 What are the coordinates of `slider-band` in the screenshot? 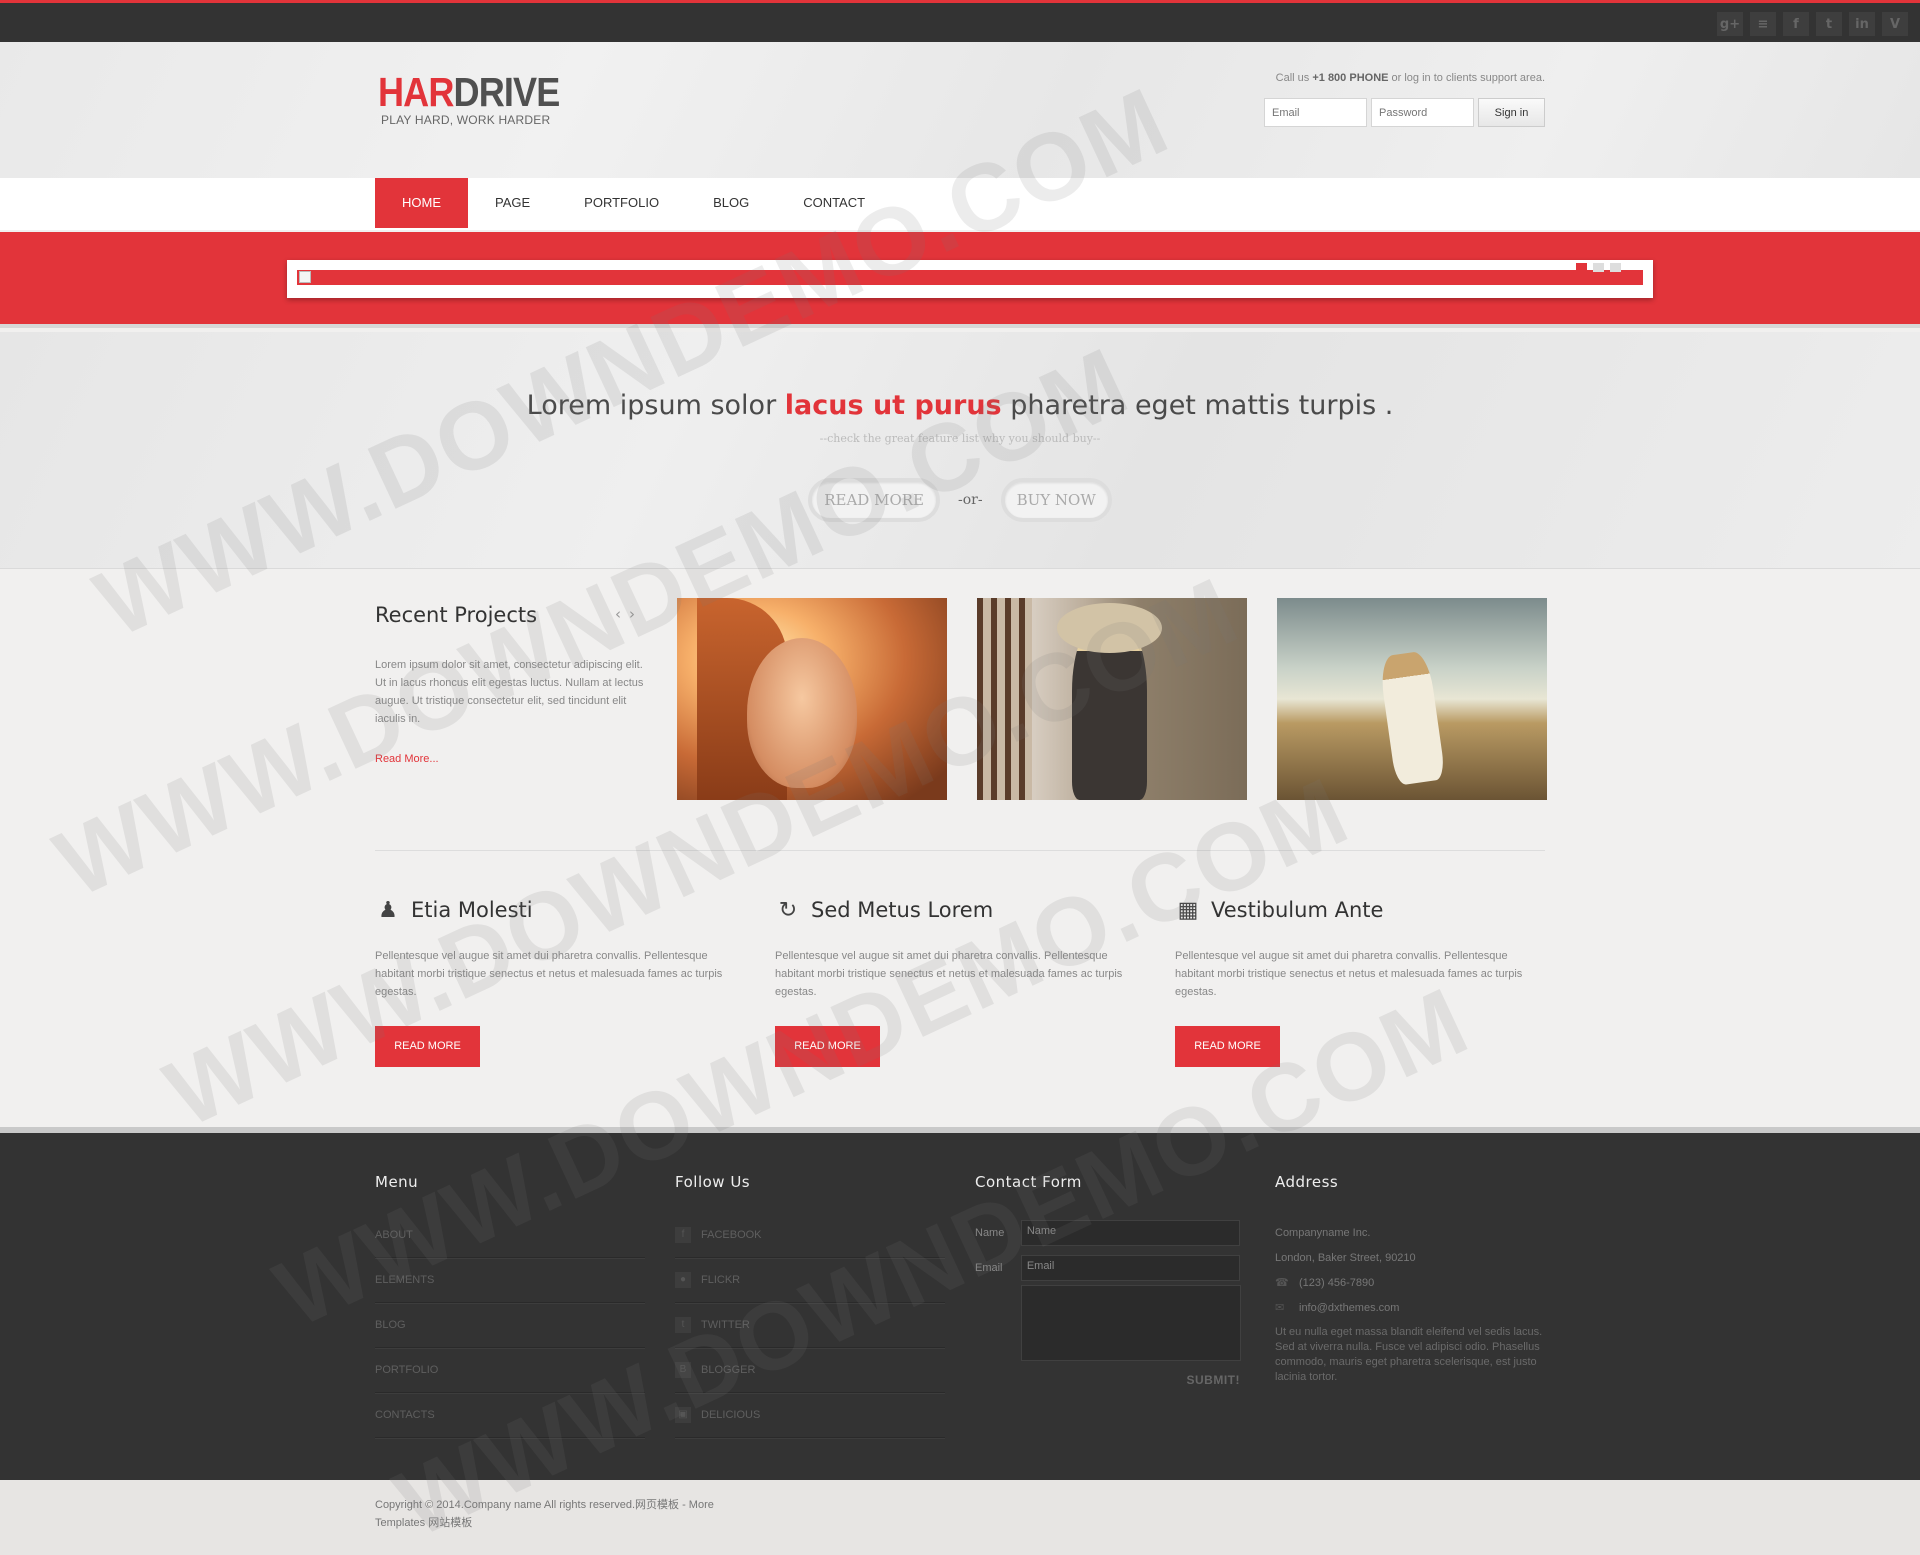 It's located at (960, 280).